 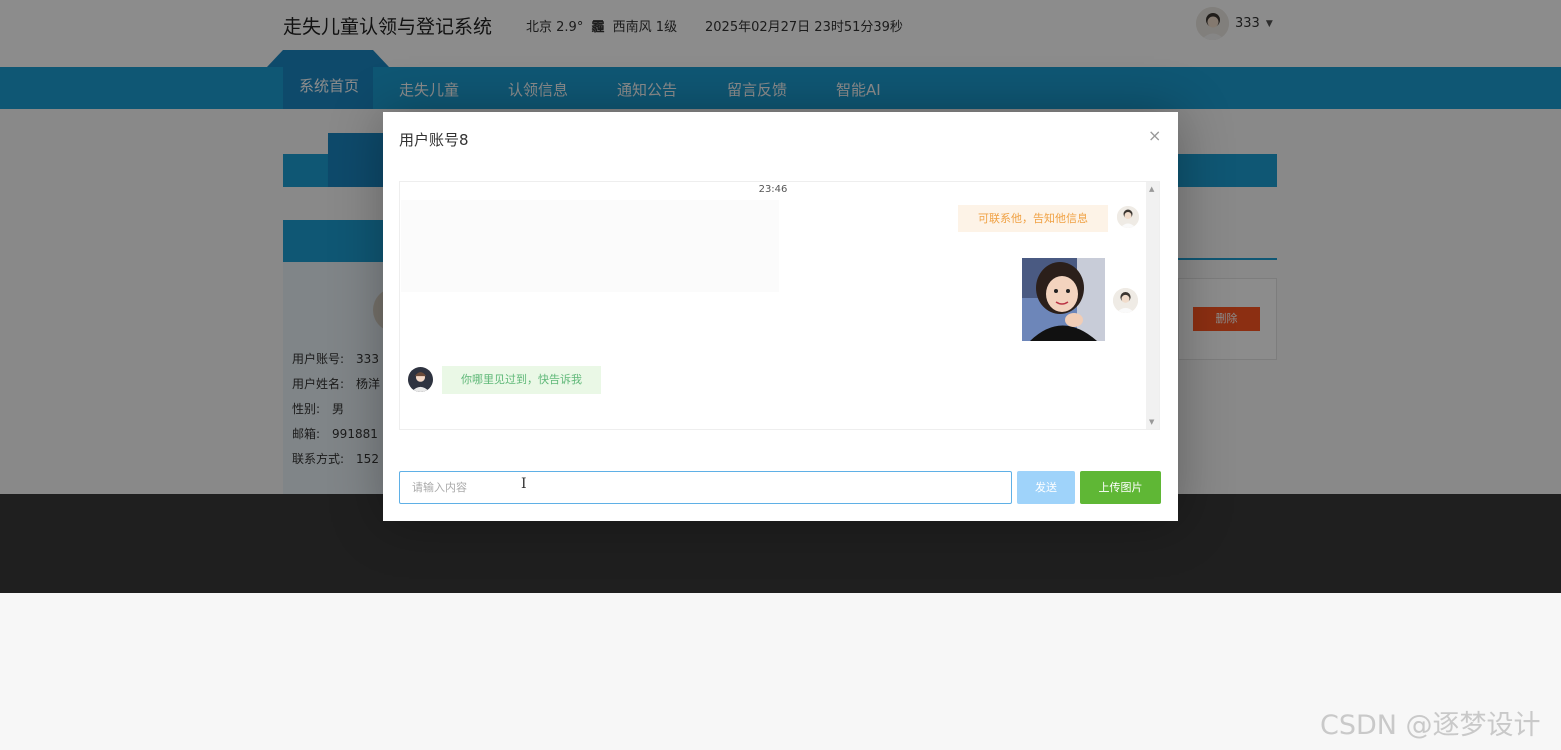 What do you see at coordinates (1063, 299) in the screenshot?
I see `child-photo-image` at bounding box center [1063, 299].